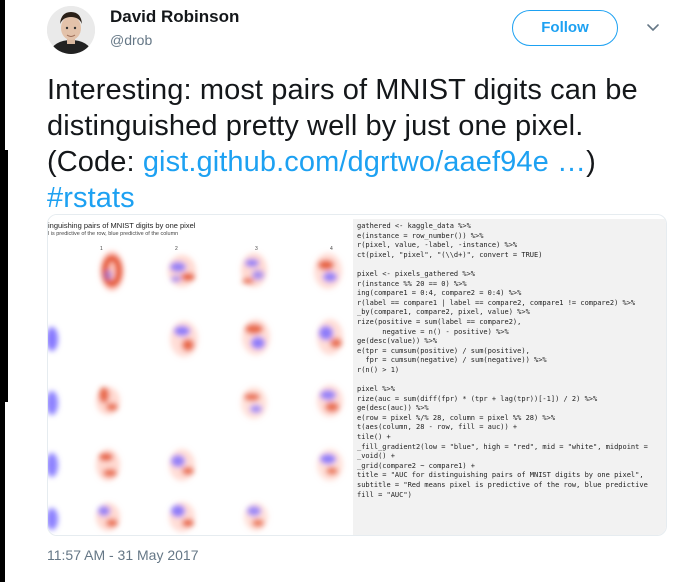  What do you see at coordinates (374, 437) in the screenshot?
I see `code-line: tile() +` at bounding box center [374, 437].